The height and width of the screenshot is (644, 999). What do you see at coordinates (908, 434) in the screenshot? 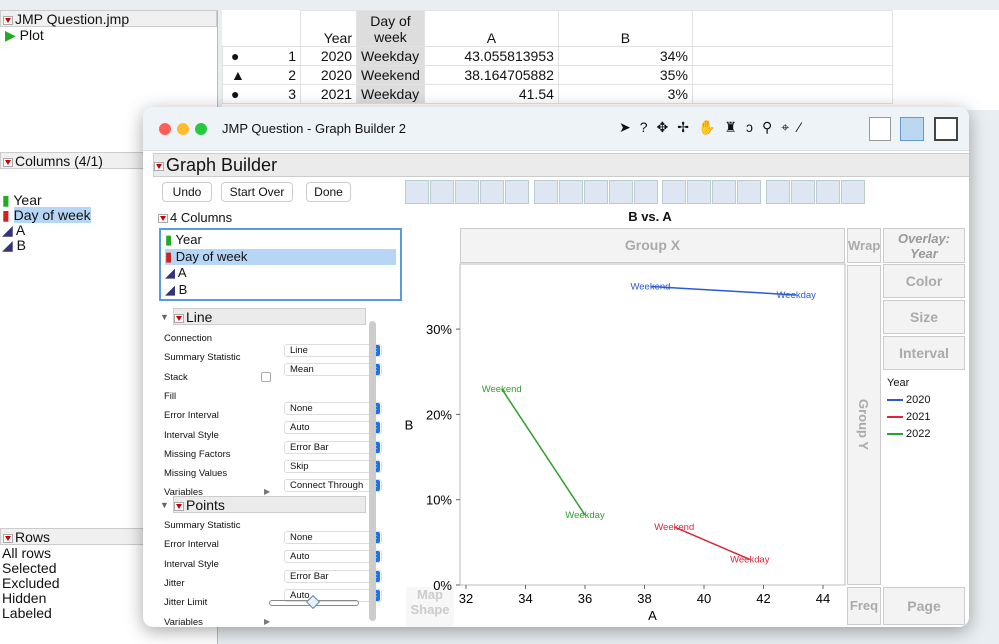
I see `legend-item: 2022` at bounding box center [908, 434].